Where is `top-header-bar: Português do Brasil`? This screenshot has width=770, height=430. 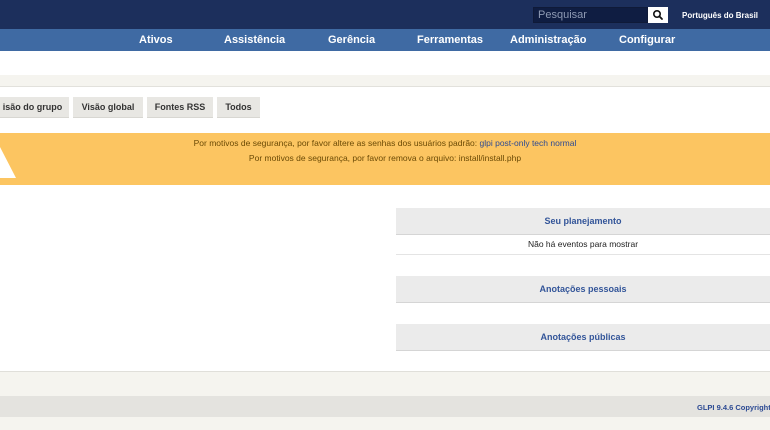 top-header-bar: Português do Brasil is located at coordinates (385, 14).